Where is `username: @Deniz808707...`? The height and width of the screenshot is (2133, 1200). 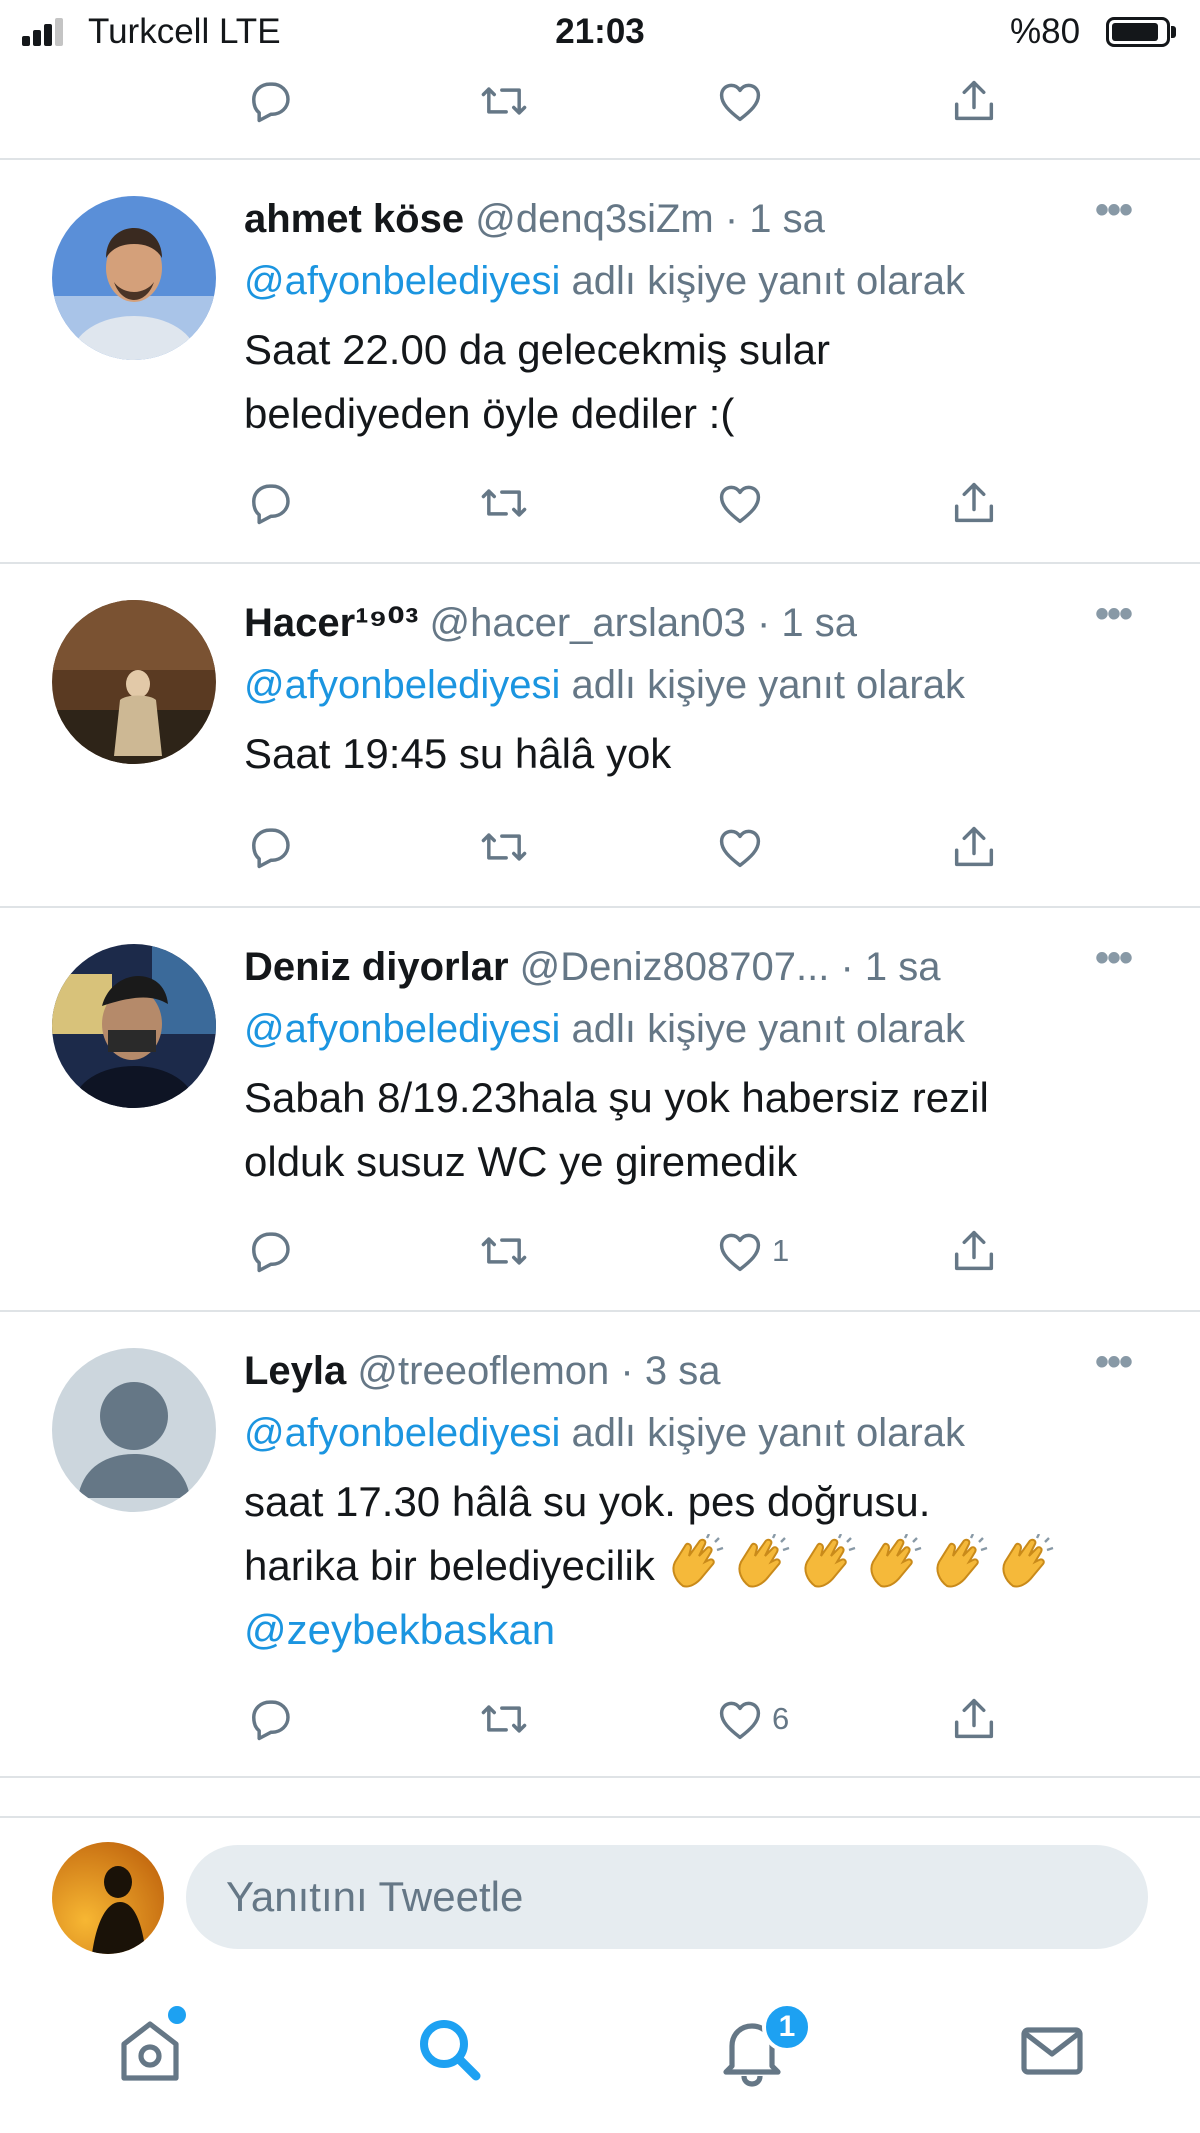 username: @Deniz808707... is located at coordinates (675, 967).